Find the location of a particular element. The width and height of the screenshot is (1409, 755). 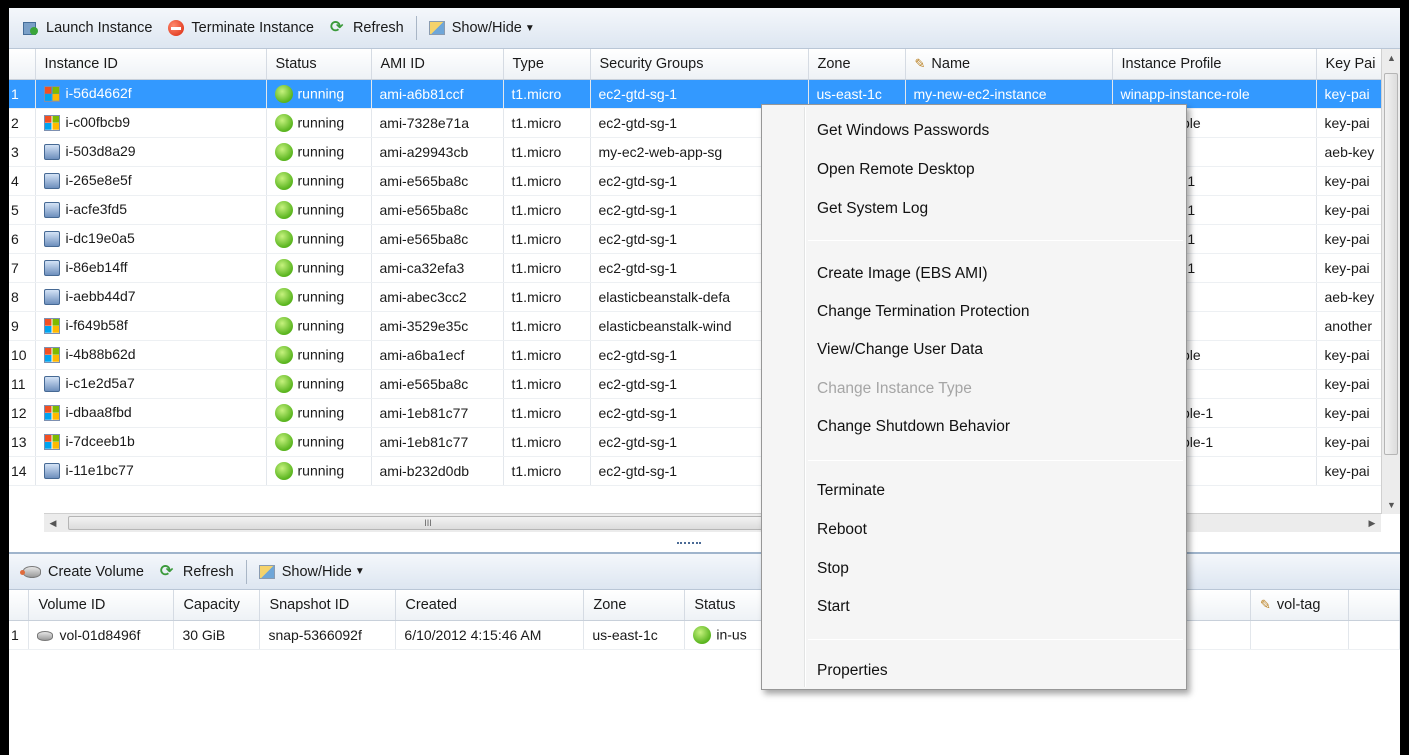

volumes-show-hide-button: Show/Hide ▼ is located at coordinates (312, 571).